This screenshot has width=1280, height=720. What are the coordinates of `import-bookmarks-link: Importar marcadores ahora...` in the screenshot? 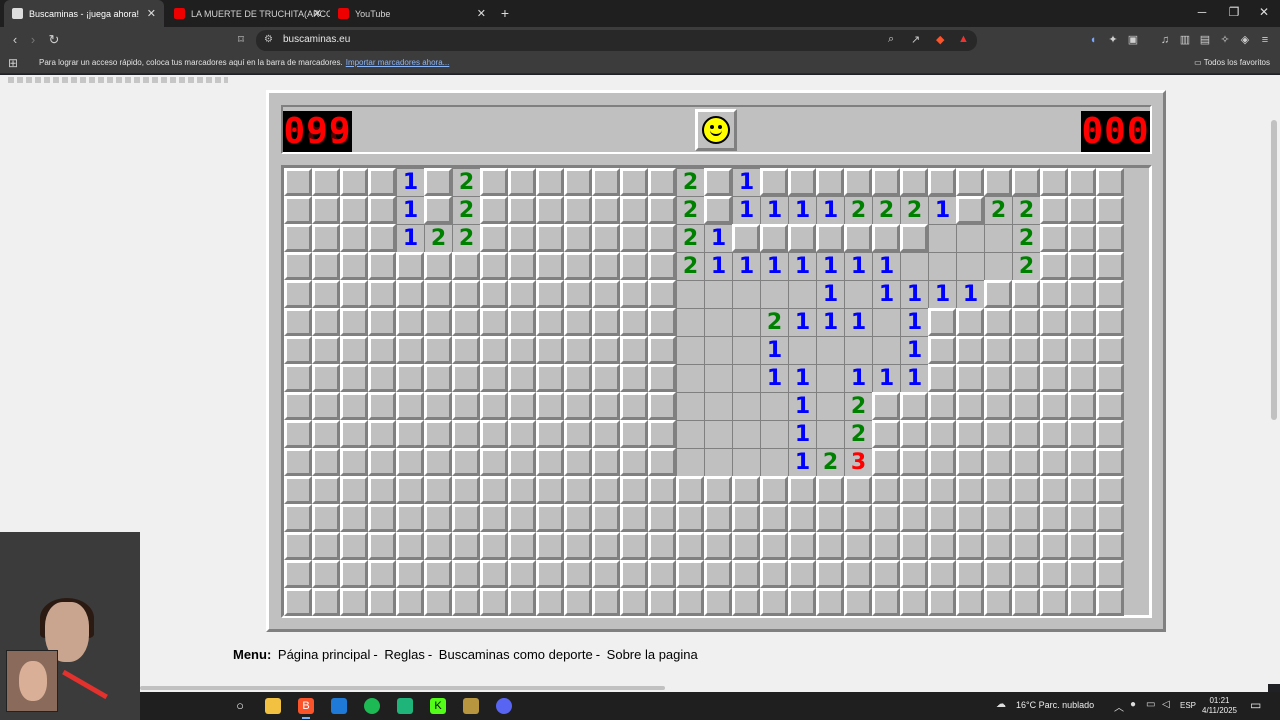 It's located at (398, 62).